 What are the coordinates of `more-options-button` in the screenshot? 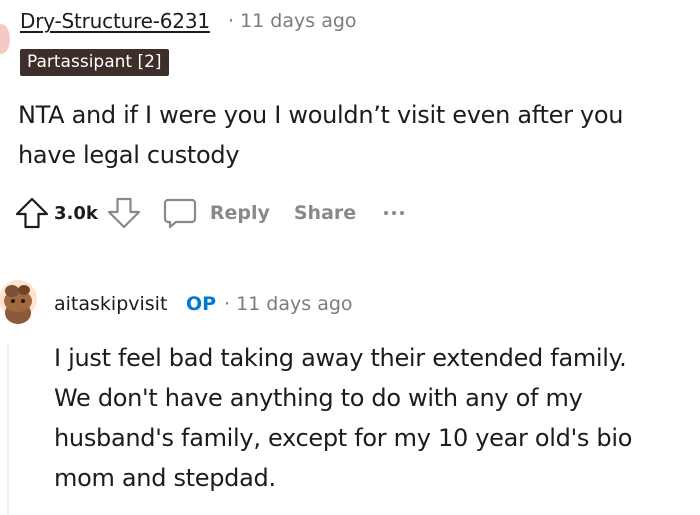 It's located at (394, 213).